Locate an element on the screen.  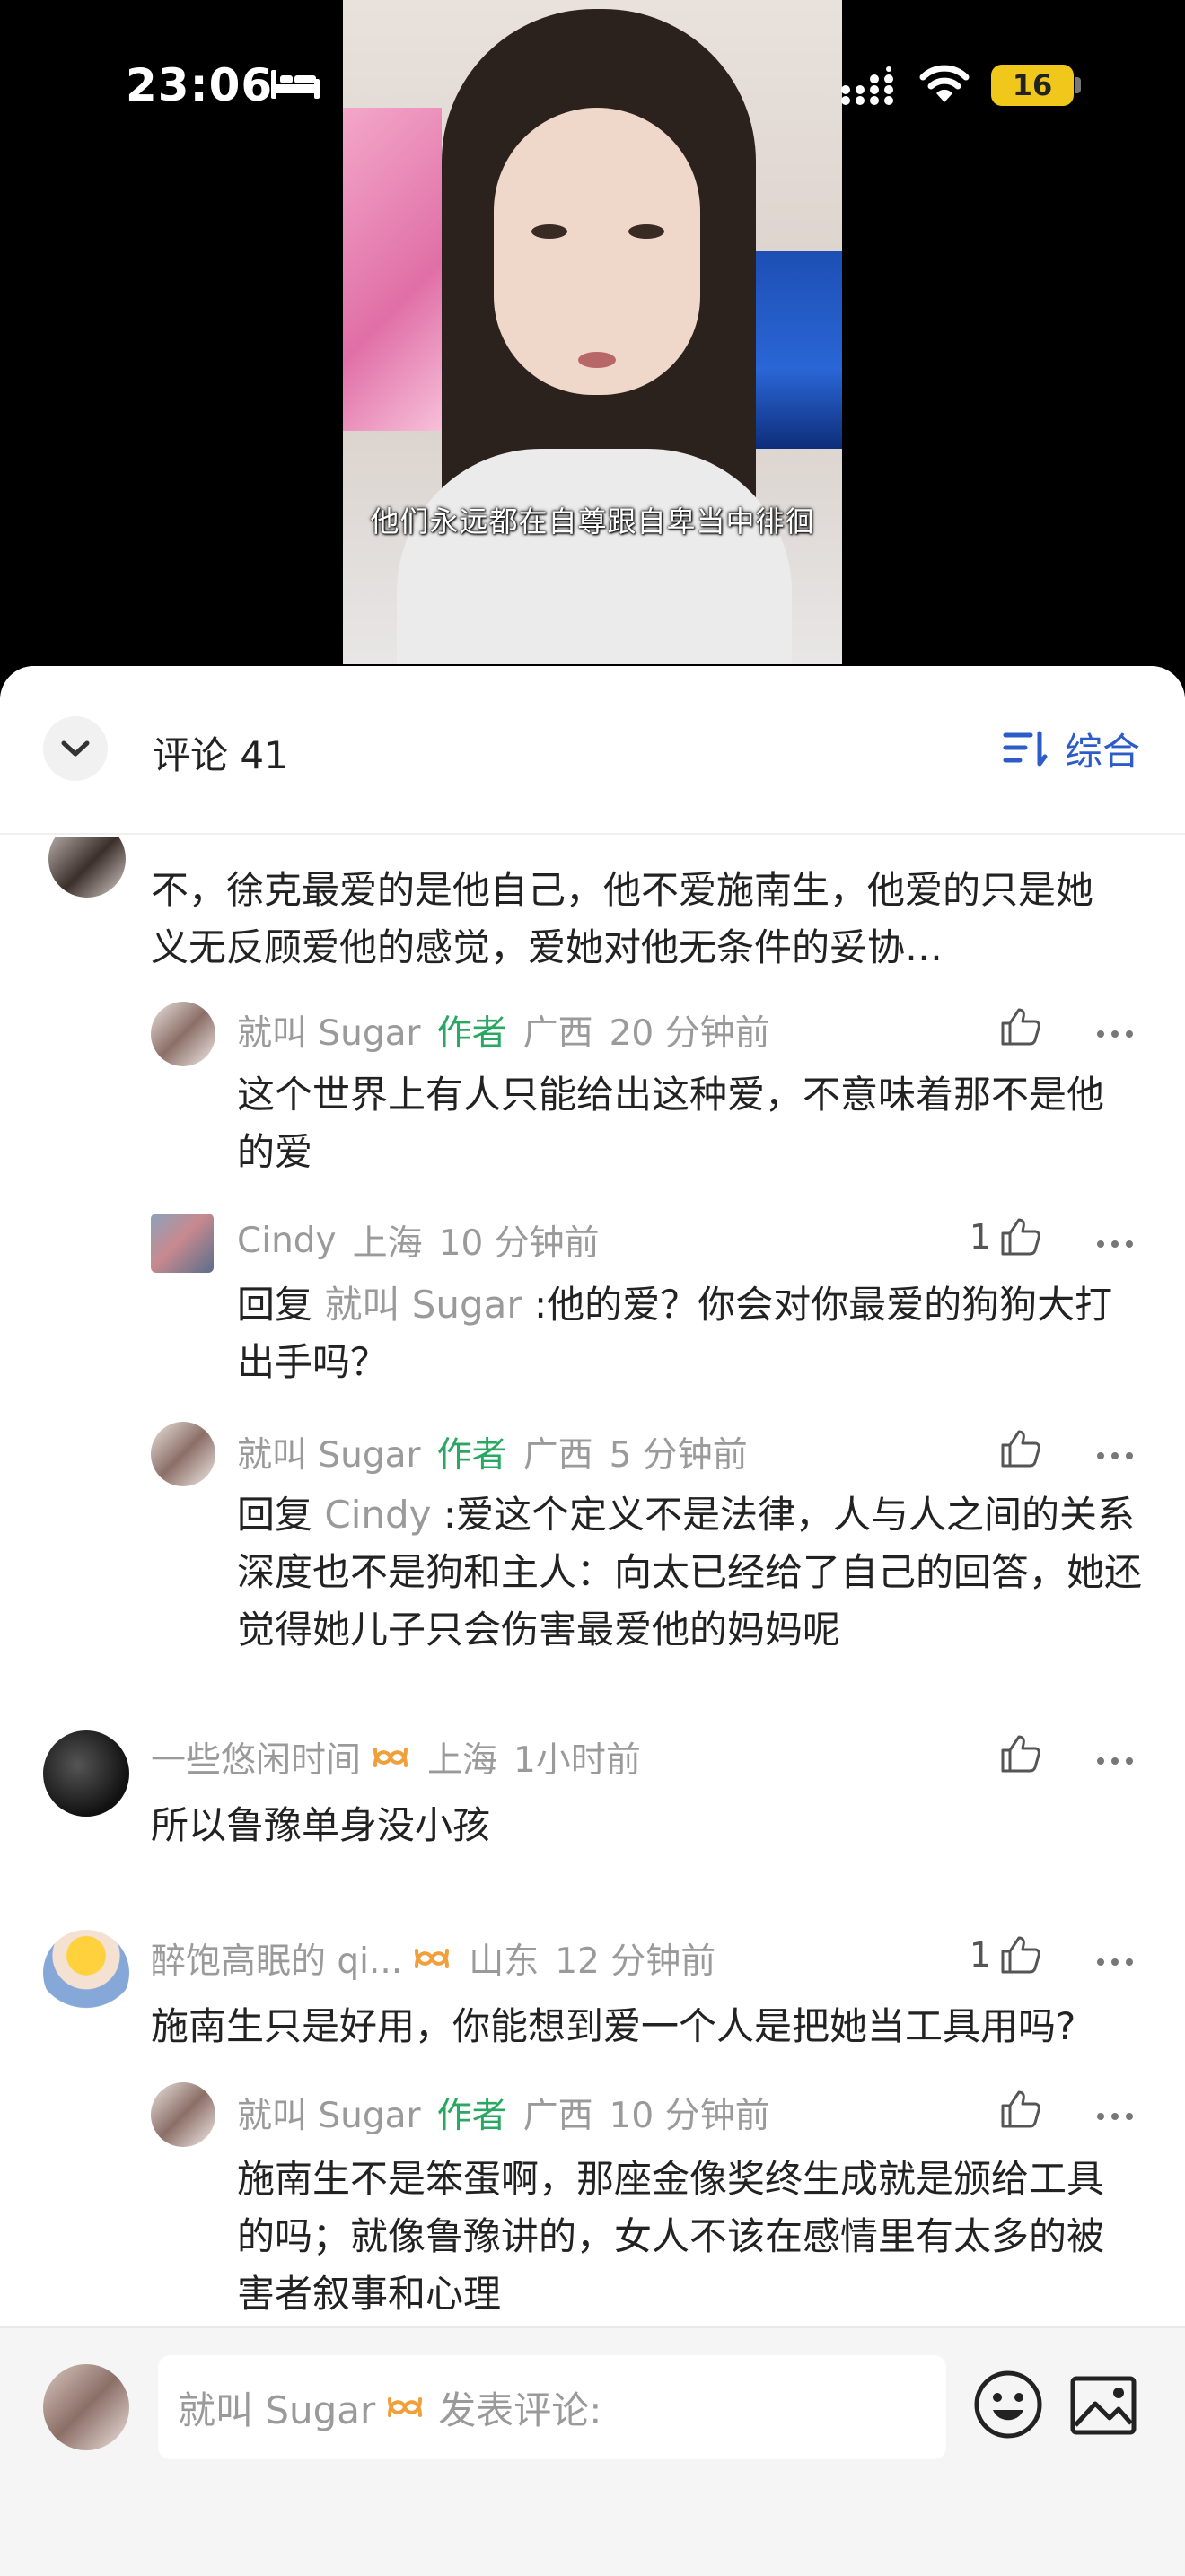
comment-text: 所以鲁豫单身没小孩 is located at coordinates (321, 1825).